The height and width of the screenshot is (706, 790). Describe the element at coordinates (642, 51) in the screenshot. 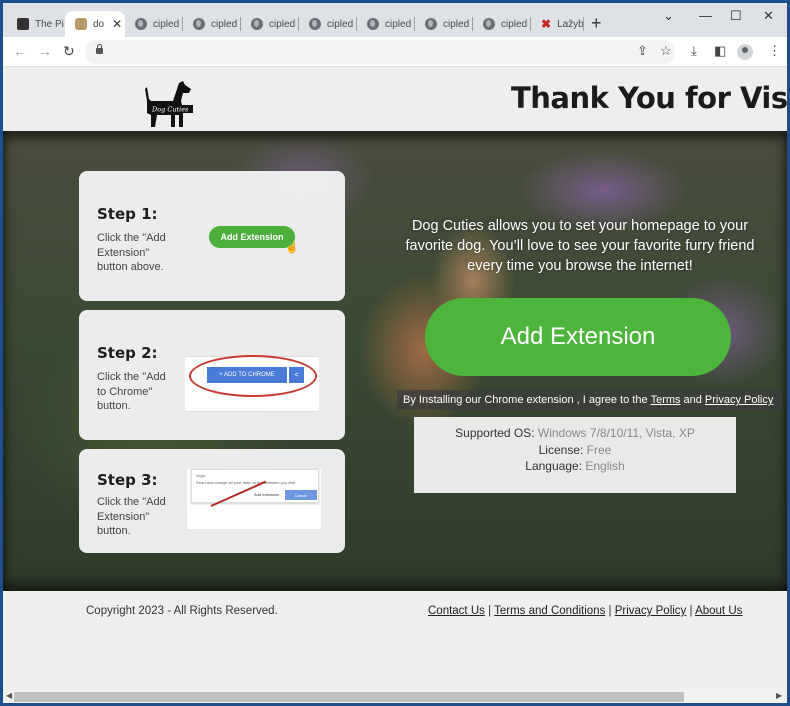

I see `share-icon: ⇪` at that location.